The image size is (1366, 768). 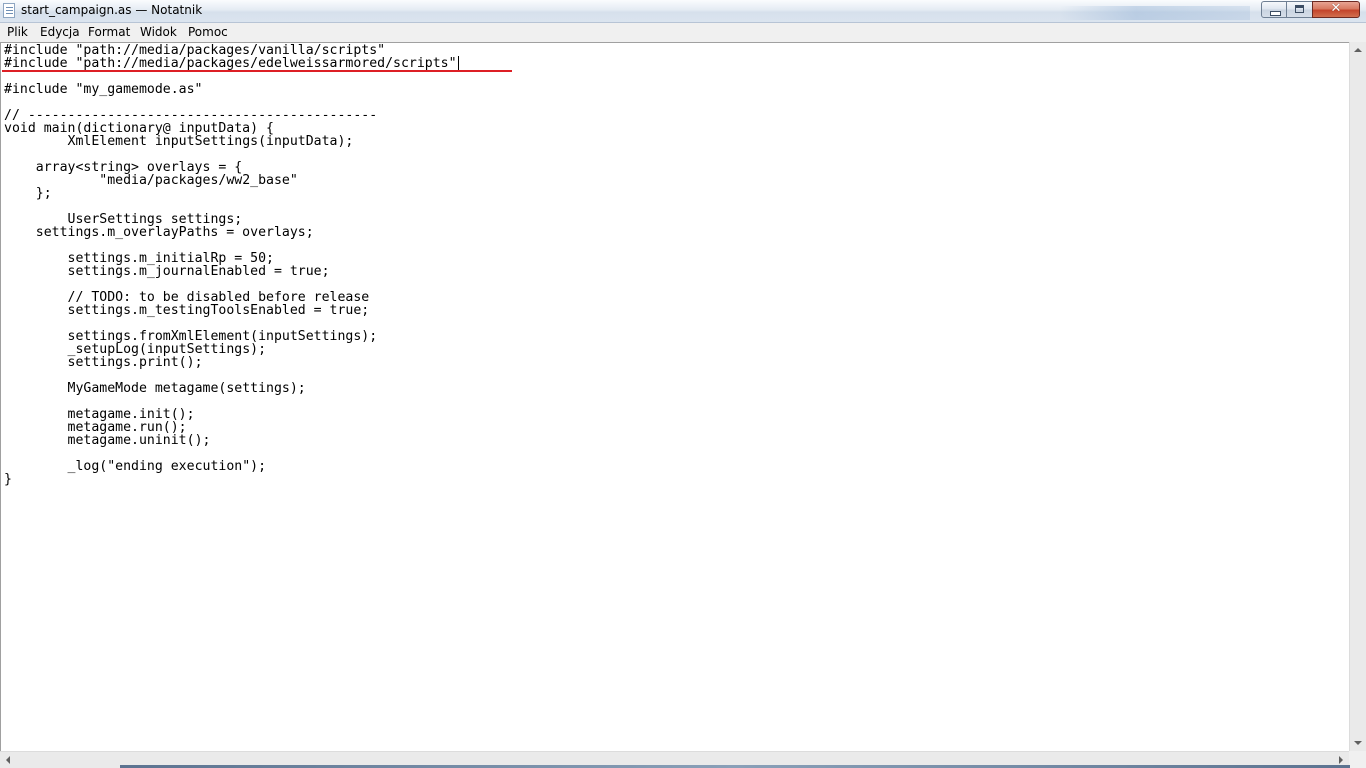 What do you see at coordinates (683, 32) in the screenshot?
I see `menu-bar: Plik Edycja Format Widok Pomoc` at bounding box center [683, 32].